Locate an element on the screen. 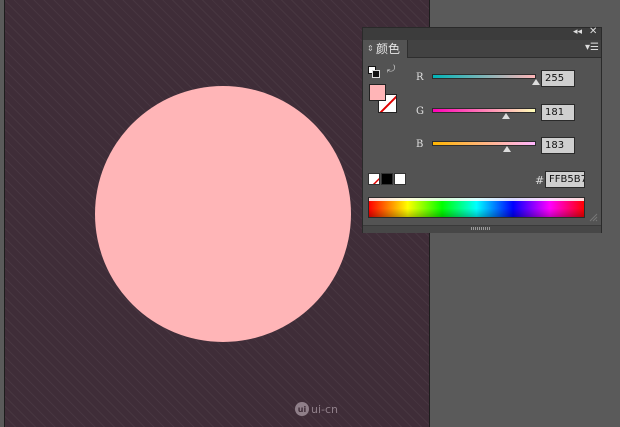 This screenshot has width=620, height=427. white-swatch is located at coordinates (400, 179).